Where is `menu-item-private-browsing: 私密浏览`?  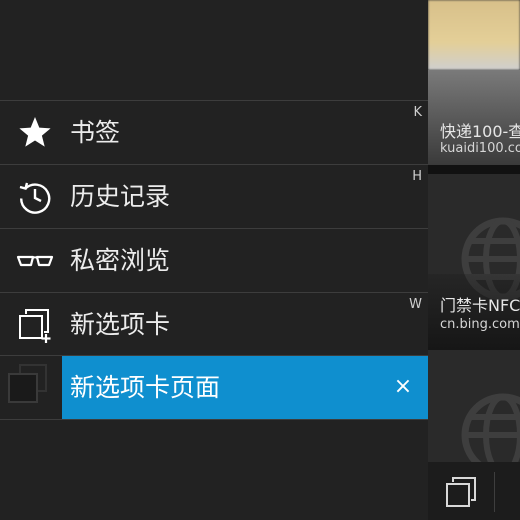
menu-item-private-browsing: 私密浏览 is located at coordinates (214, 259).